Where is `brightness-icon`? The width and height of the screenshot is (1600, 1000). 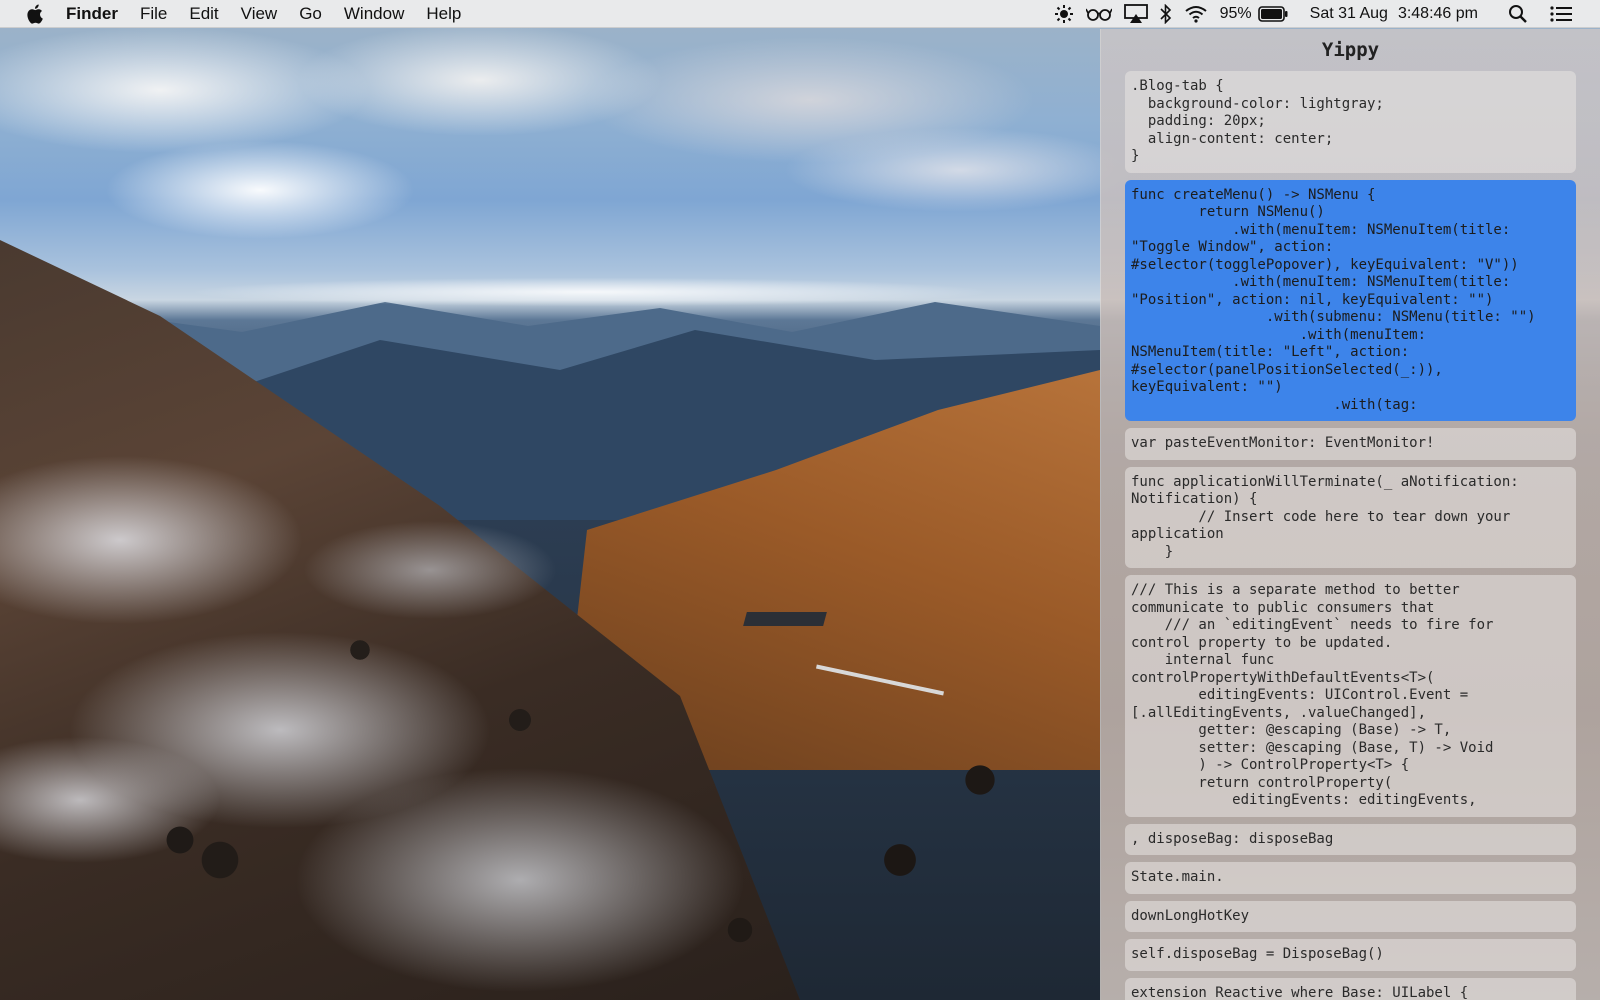
brightness-icon is located at coordinates (1064, 14).